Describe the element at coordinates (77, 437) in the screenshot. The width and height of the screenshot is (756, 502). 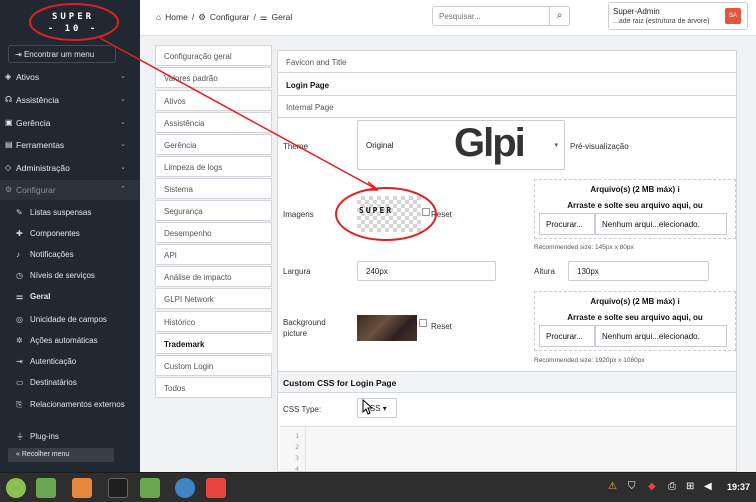
I see `sub-item-plugins: ⏚ Plug-ins` at that location.